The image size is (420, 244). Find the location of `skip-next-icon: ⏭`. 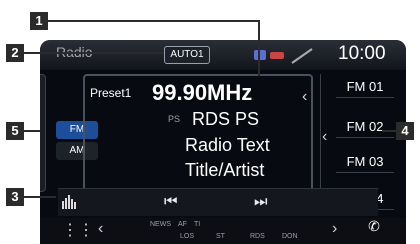

skip-next-icon: ⏭ is located at coordinates (261, 201).